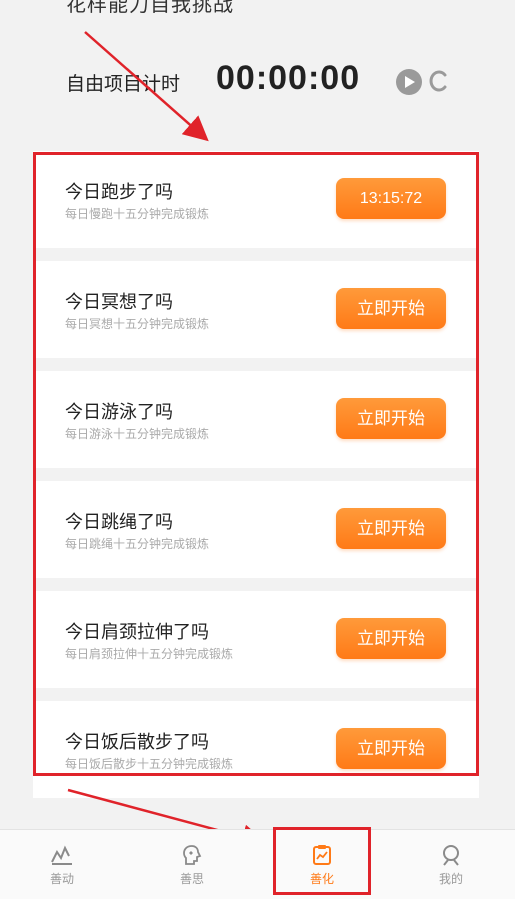  What do you see at coordinates (123, 84) in the screenshot?
I see `timer-label: 自由项目计时` at bounding box center [123, 84].